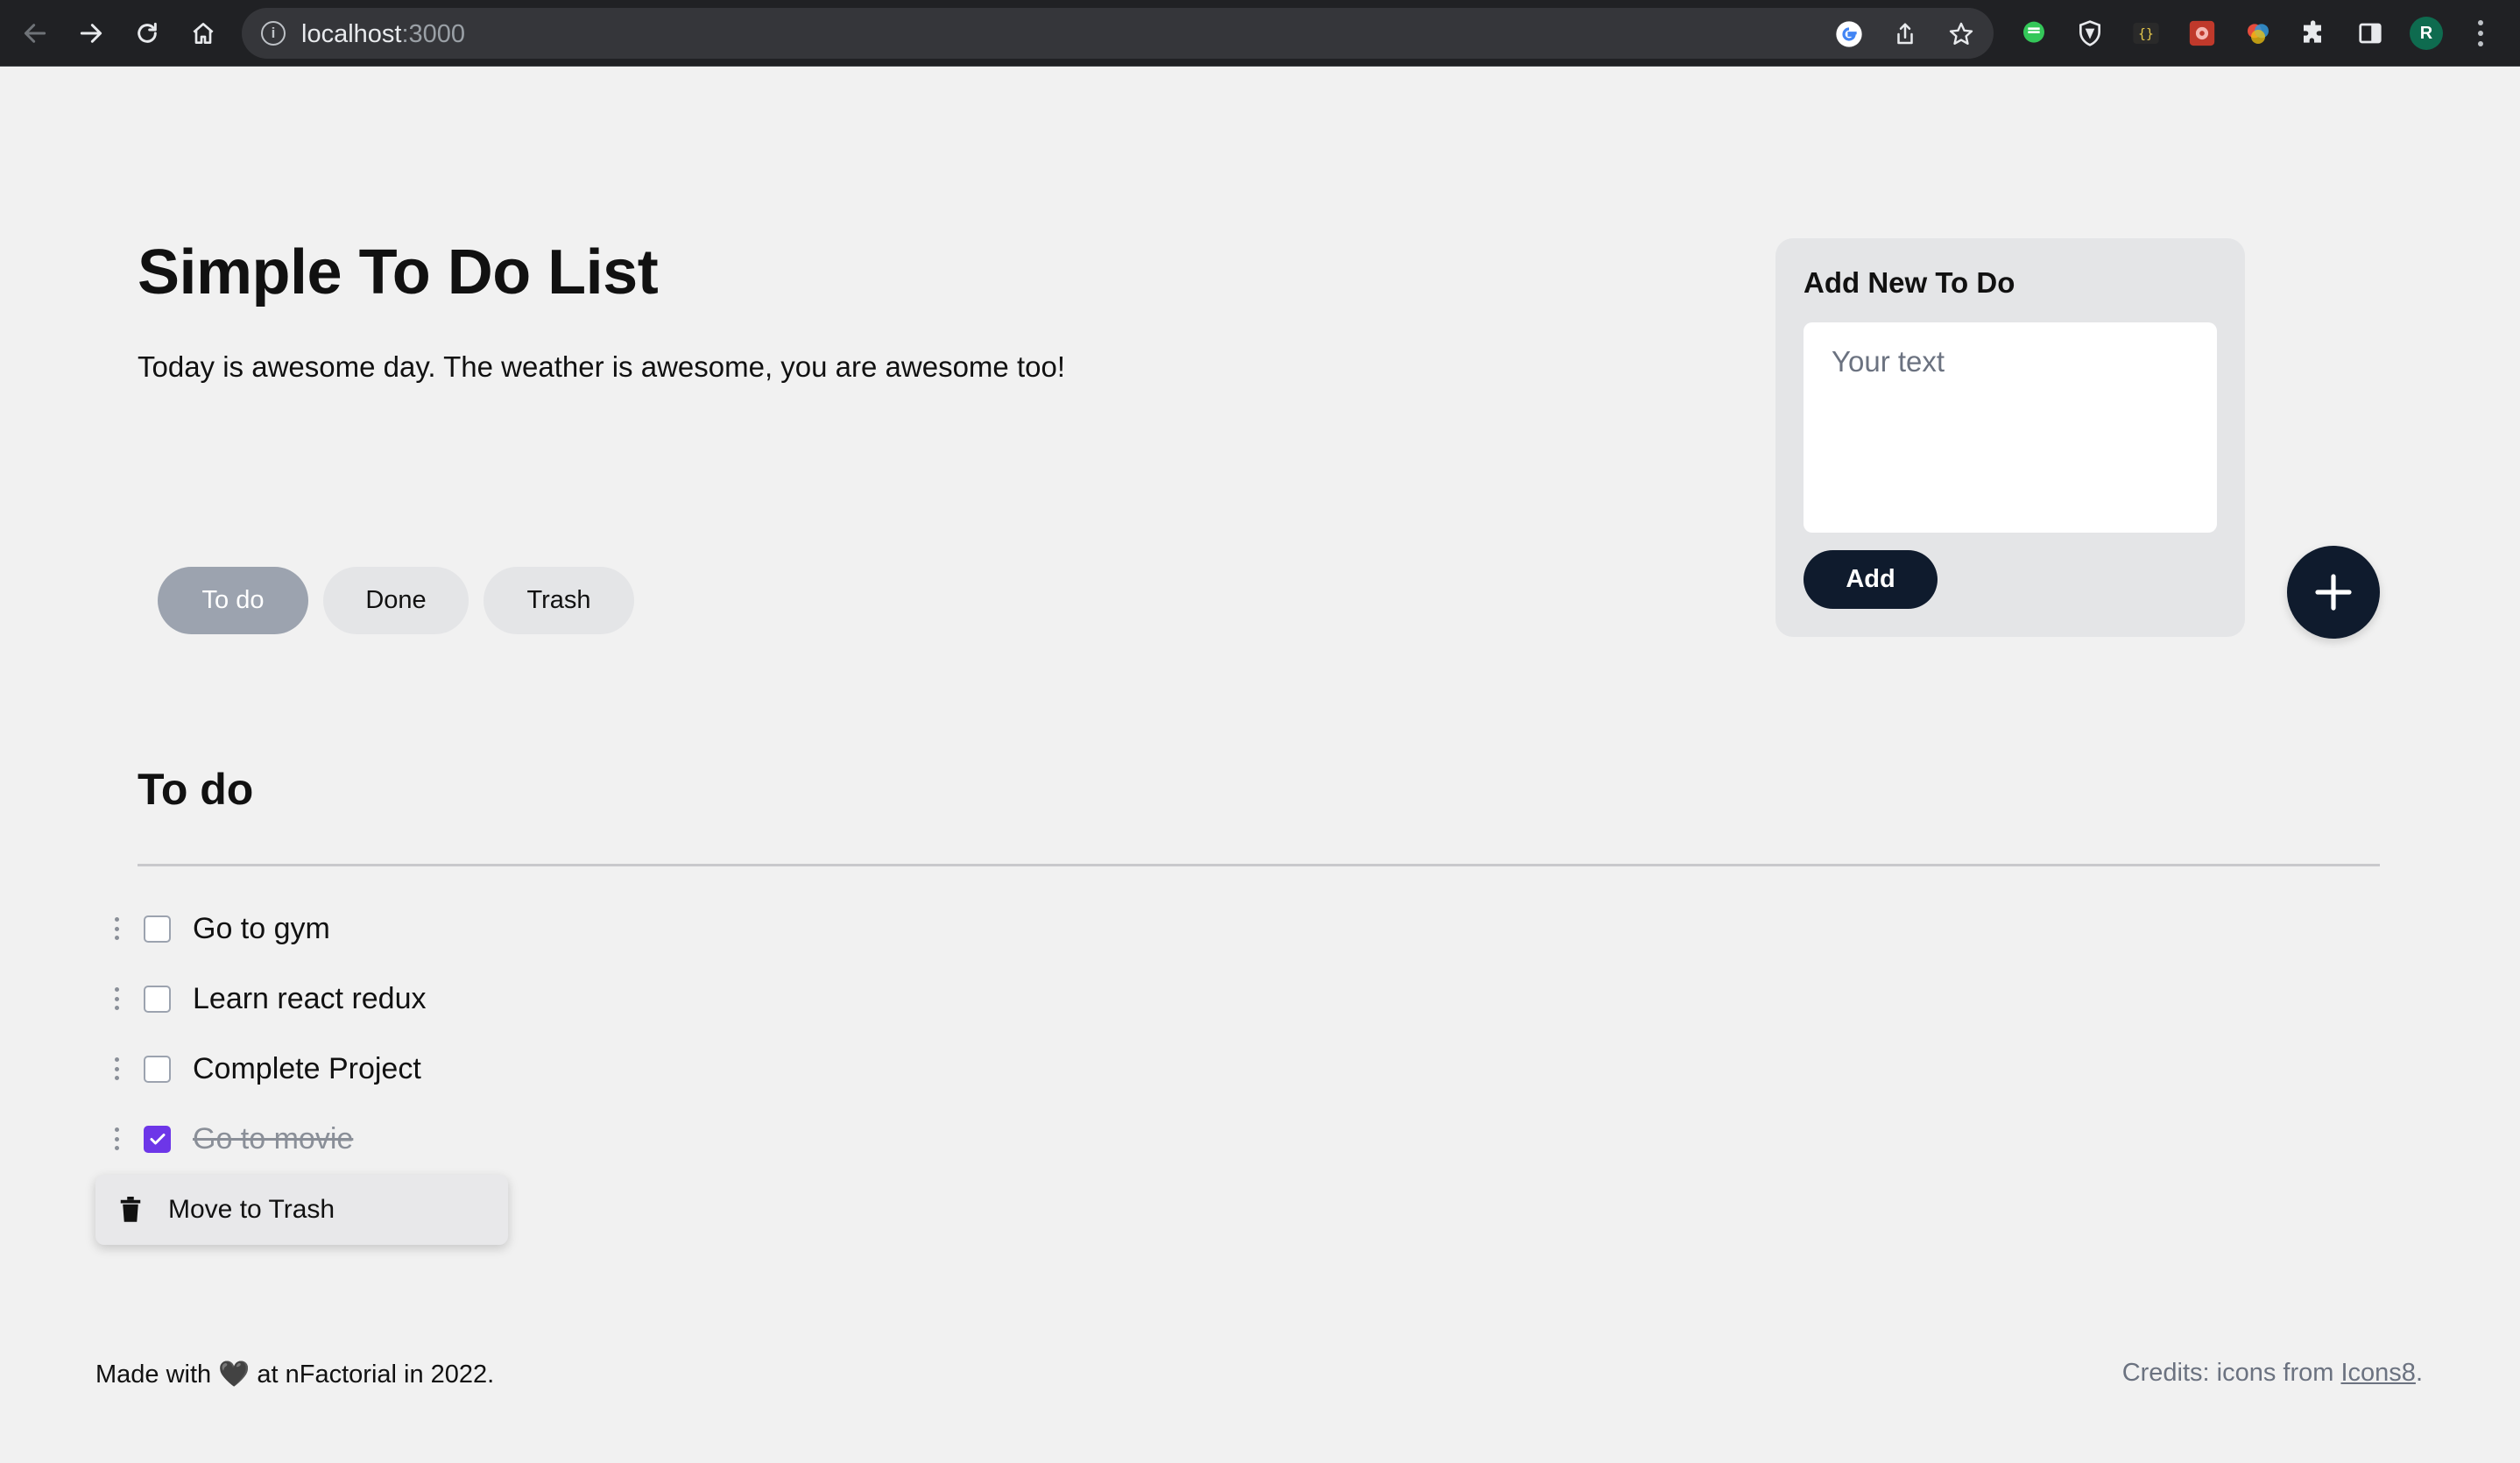 Image resolution: width=2520 pixels, height=1463 pixels. I want to click on chat-extension-icon, so click(2034, 33).